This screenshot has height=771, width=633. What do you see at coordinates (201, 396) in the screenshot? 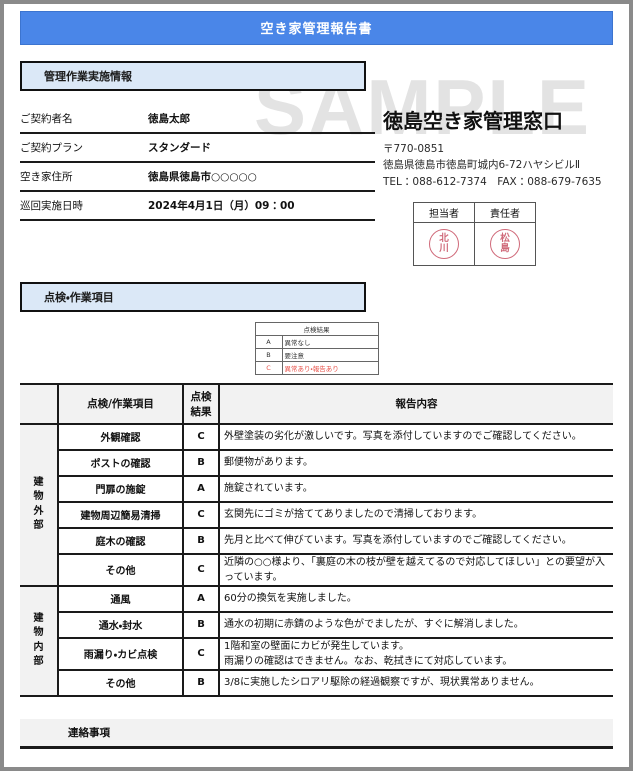
I see `header-result-line1: 点検` at bounding box center [201, 396].